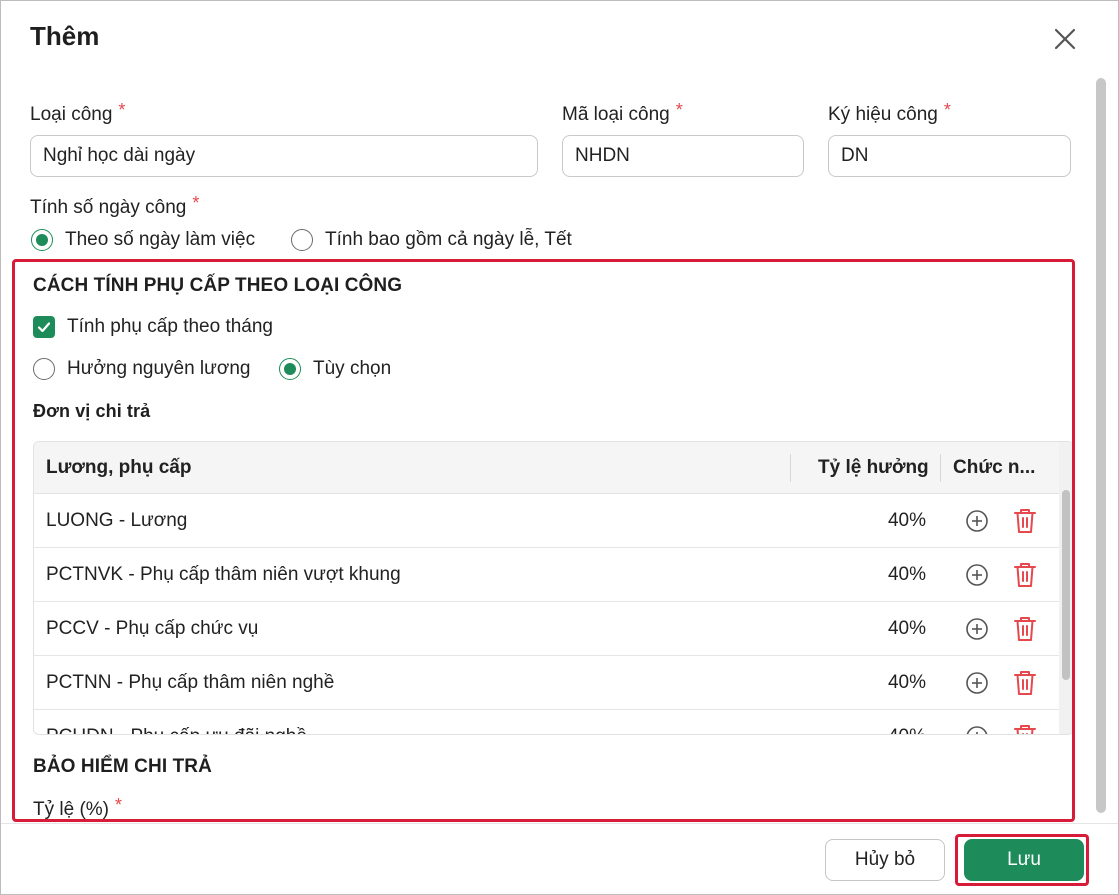 This screenshot has width=1119, height=895. I want to click on ma-loai-cong-label: Mã loại công *, so click(622, 113).